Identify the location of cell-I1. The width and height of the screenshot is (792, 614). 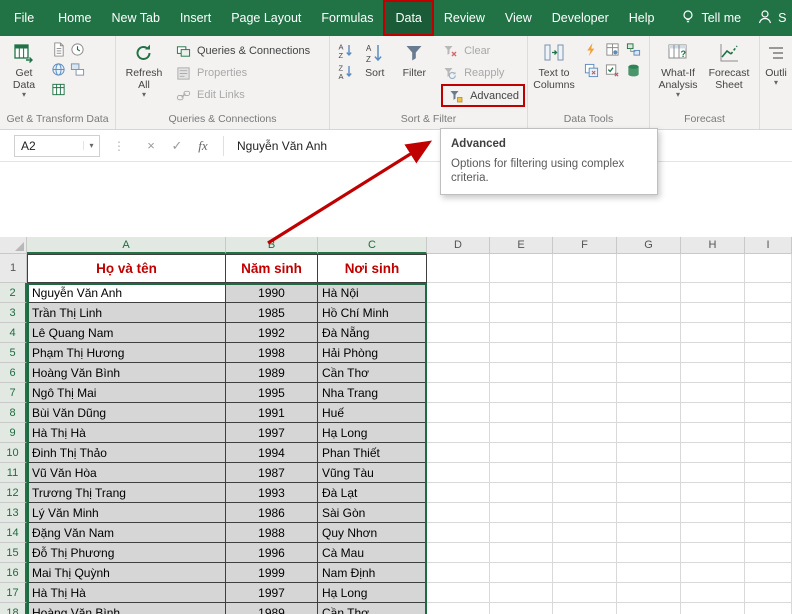
(768, 268).